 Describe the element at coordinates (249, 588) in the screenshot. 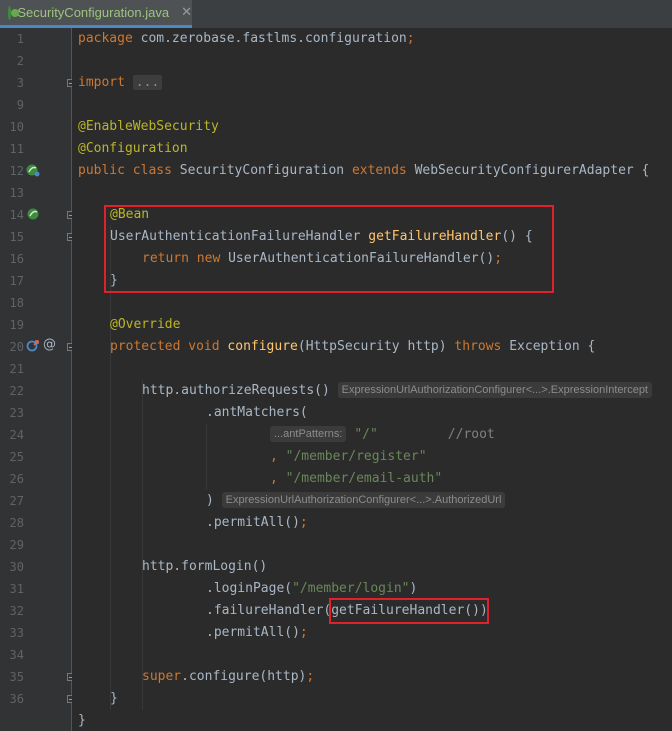

I see `code-token: .loginPage(` at that location.